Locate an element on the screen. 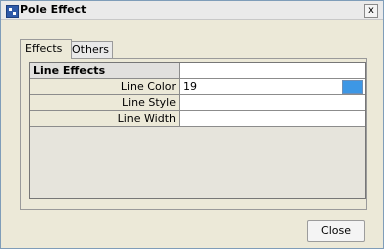 This screenshot has width=384, height=249. line-style-label: Line Style is located at coordinates (105, 102).